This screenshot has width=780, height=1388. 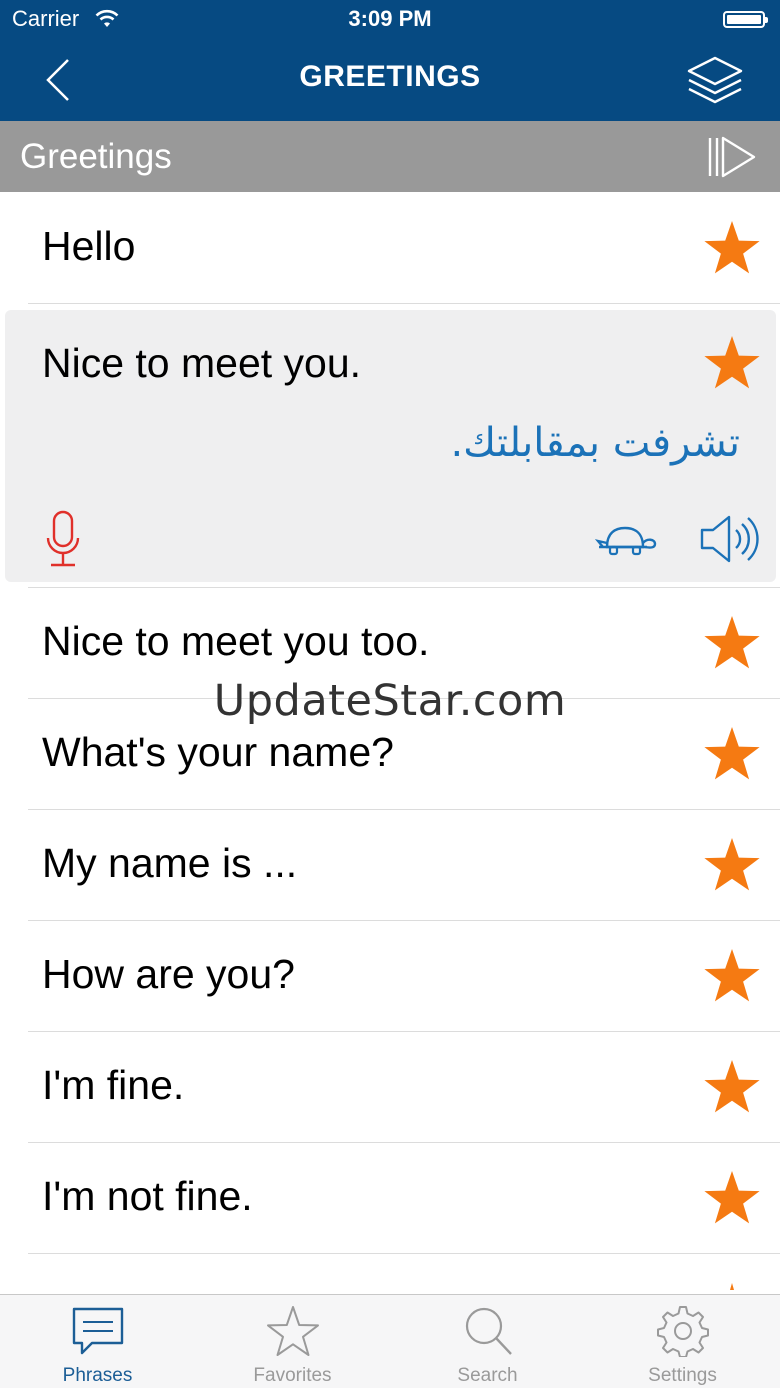 What do you see at coordinates (97, 1375) in the screenshot?
I see `tab-label: Phrases` at bounding box center [97, 1375].